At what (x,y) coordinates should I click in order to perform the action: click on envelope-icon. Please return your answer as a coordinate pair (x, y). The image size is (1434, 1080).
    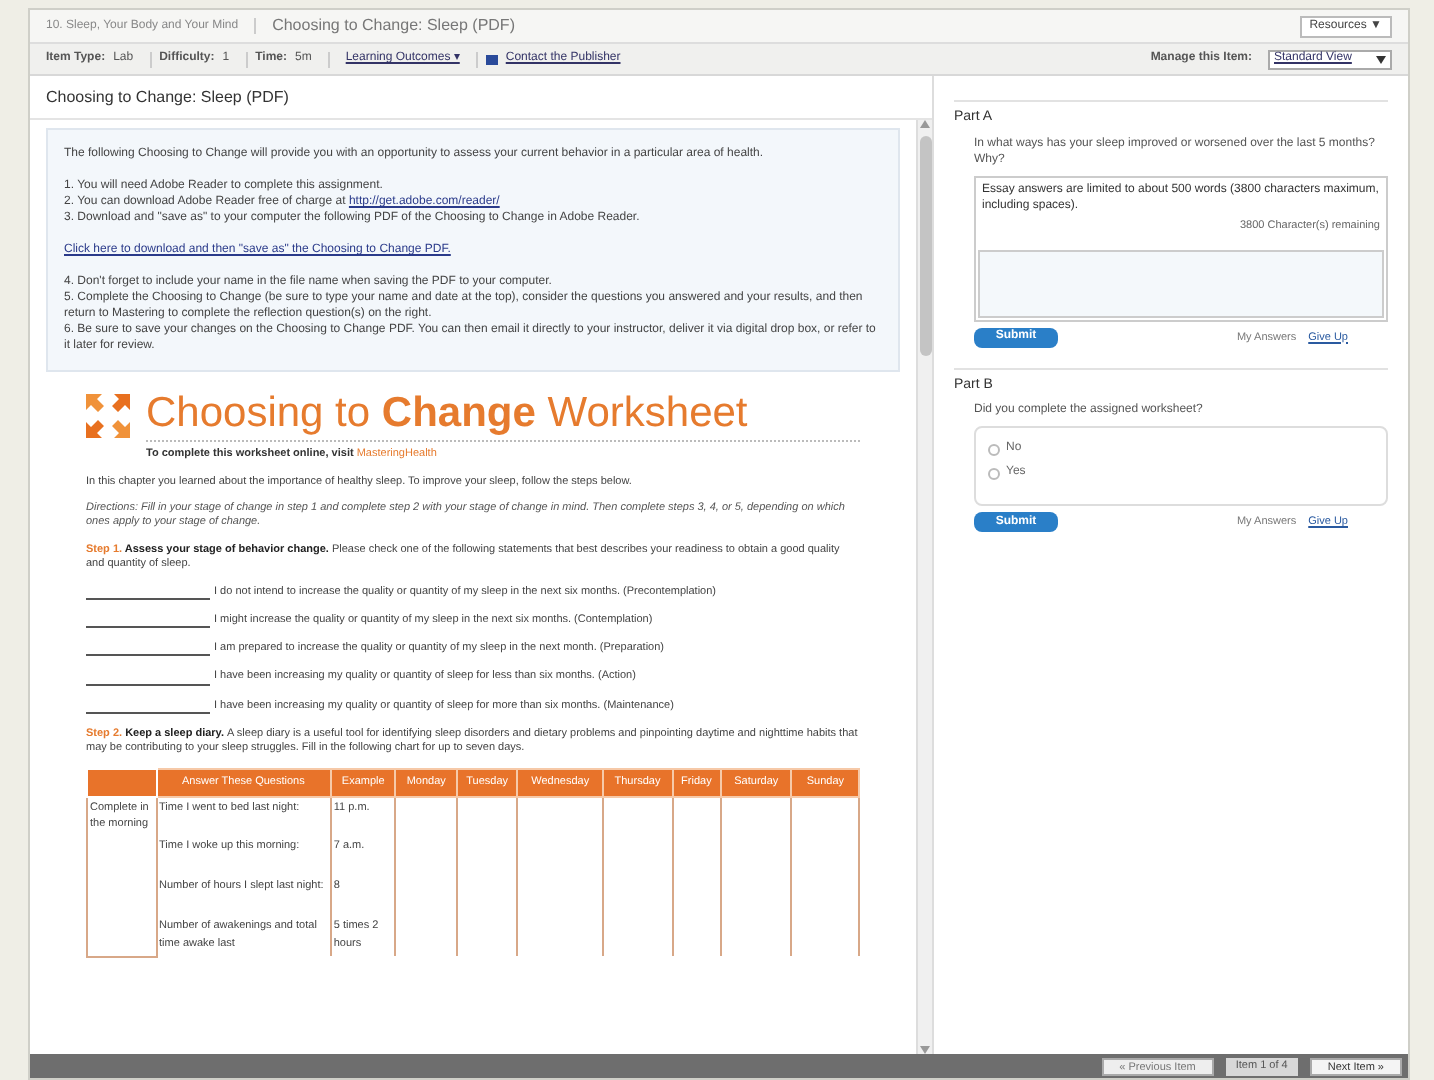
    Looking at the image, I should click on (491, 59).